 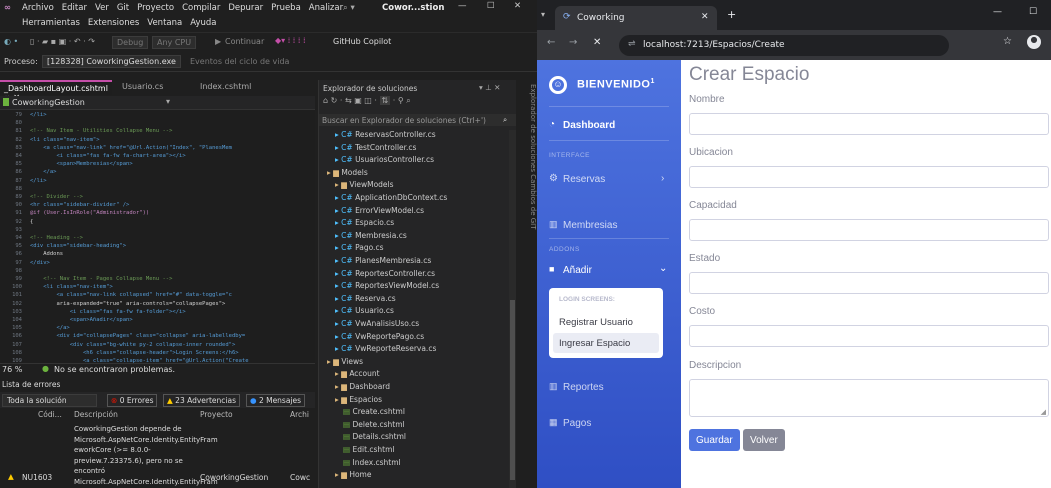 I want to click on menu-item: Extensiones, so click(x=113, y=23).